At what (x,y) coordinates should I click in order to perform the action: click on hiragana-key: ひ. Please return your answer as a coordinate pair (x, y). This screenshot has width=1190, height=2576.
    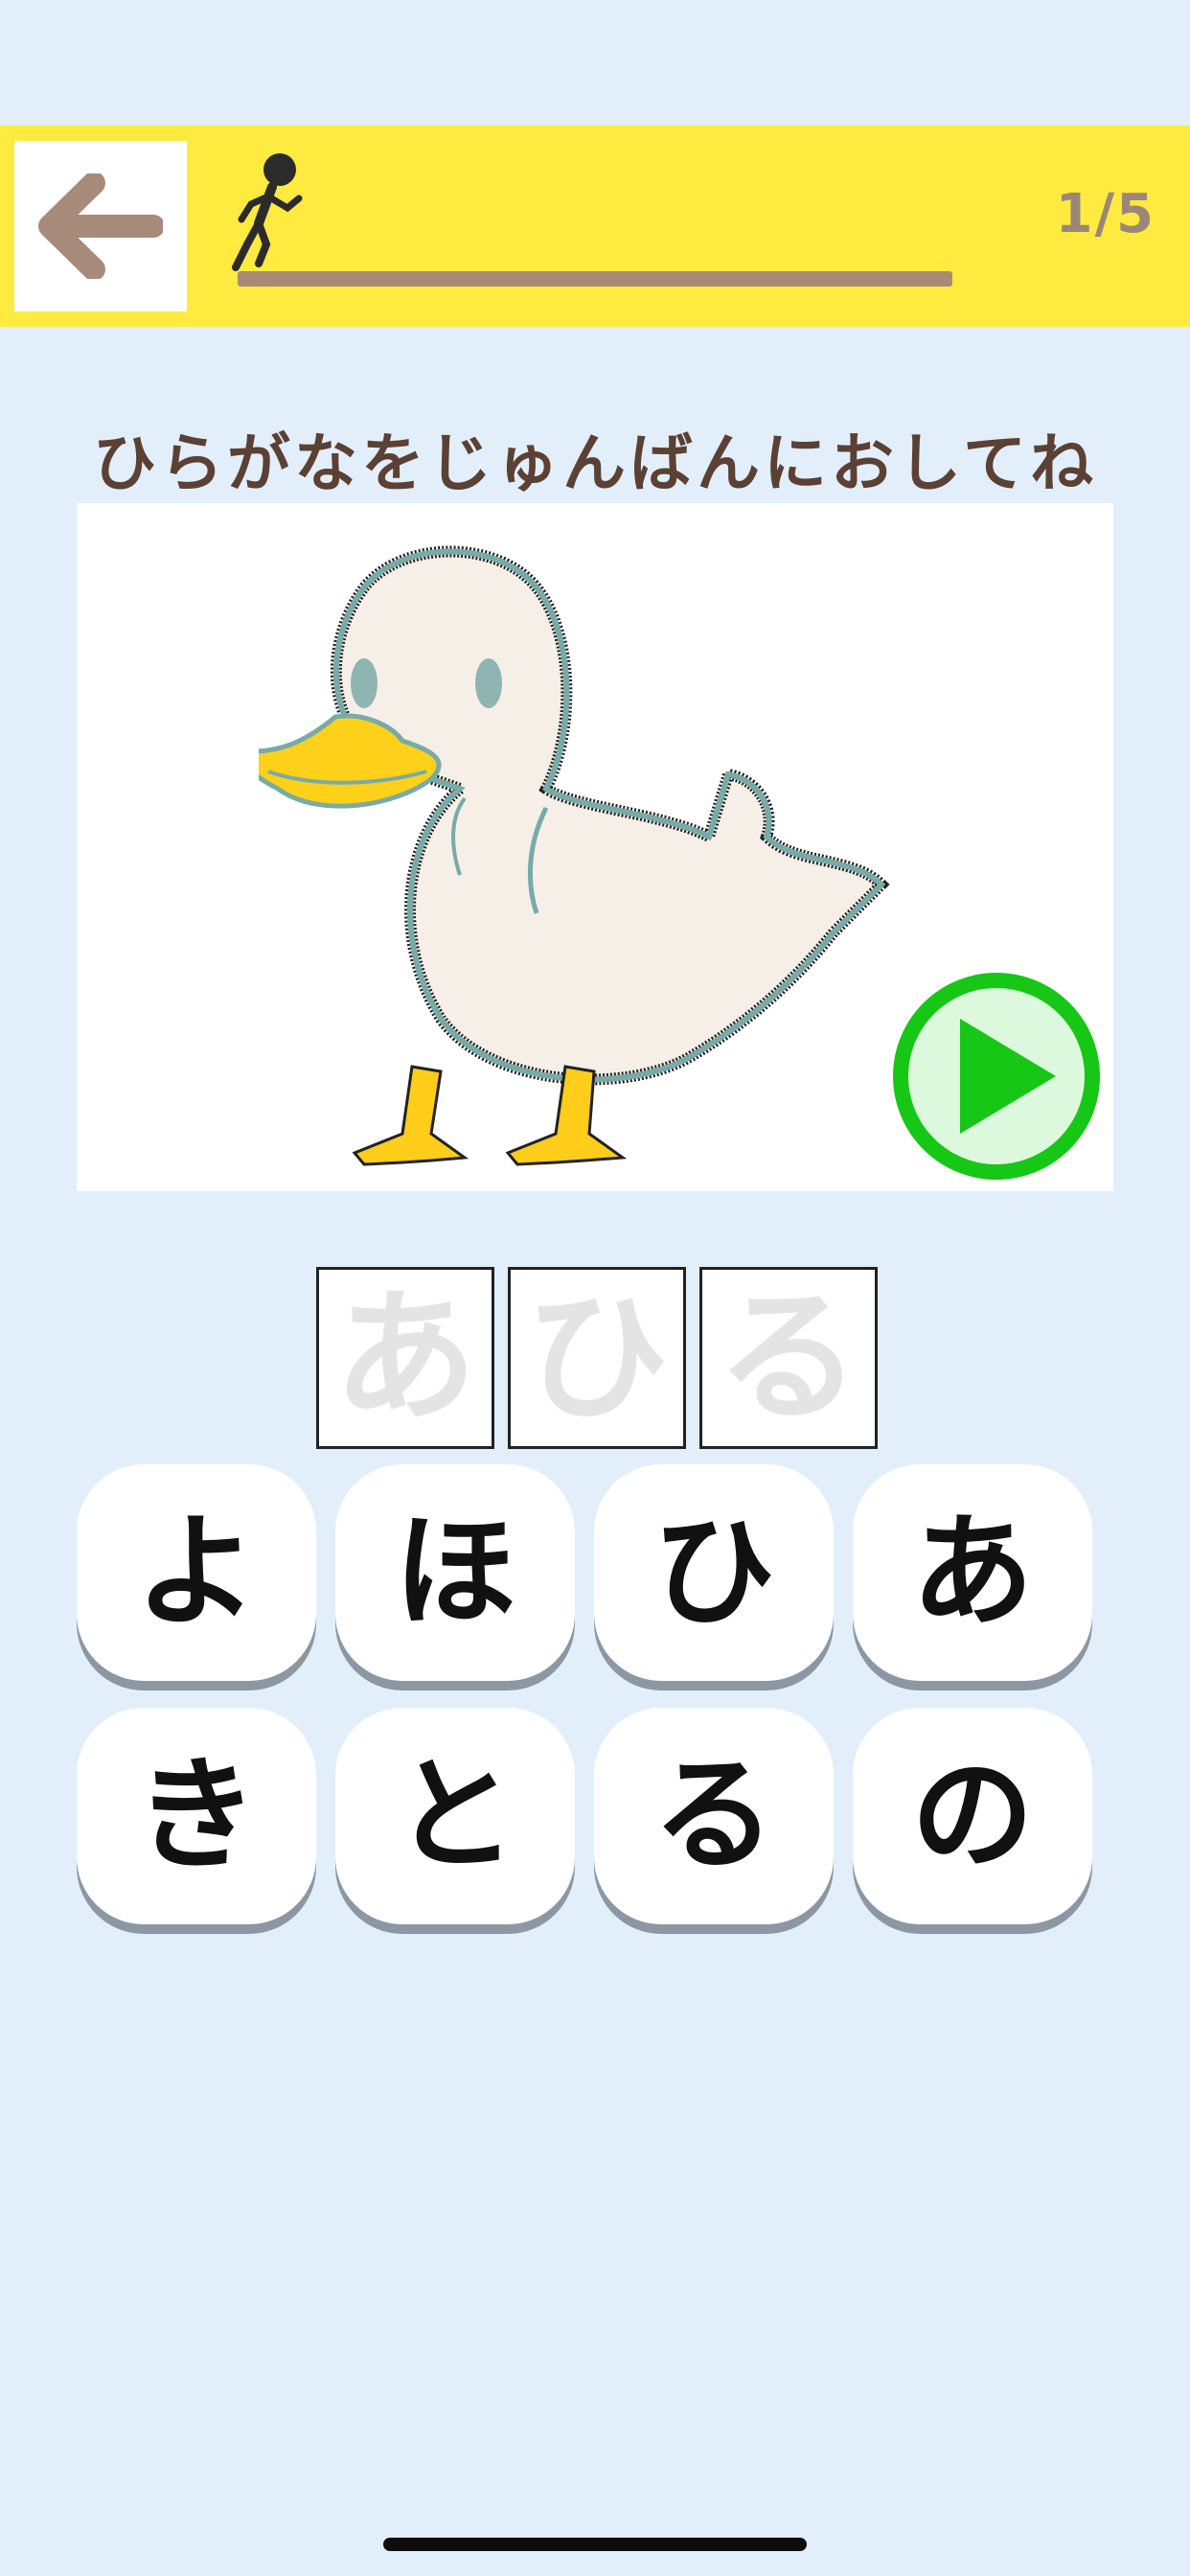
    Looking at the image, I should click on (714, 1572).